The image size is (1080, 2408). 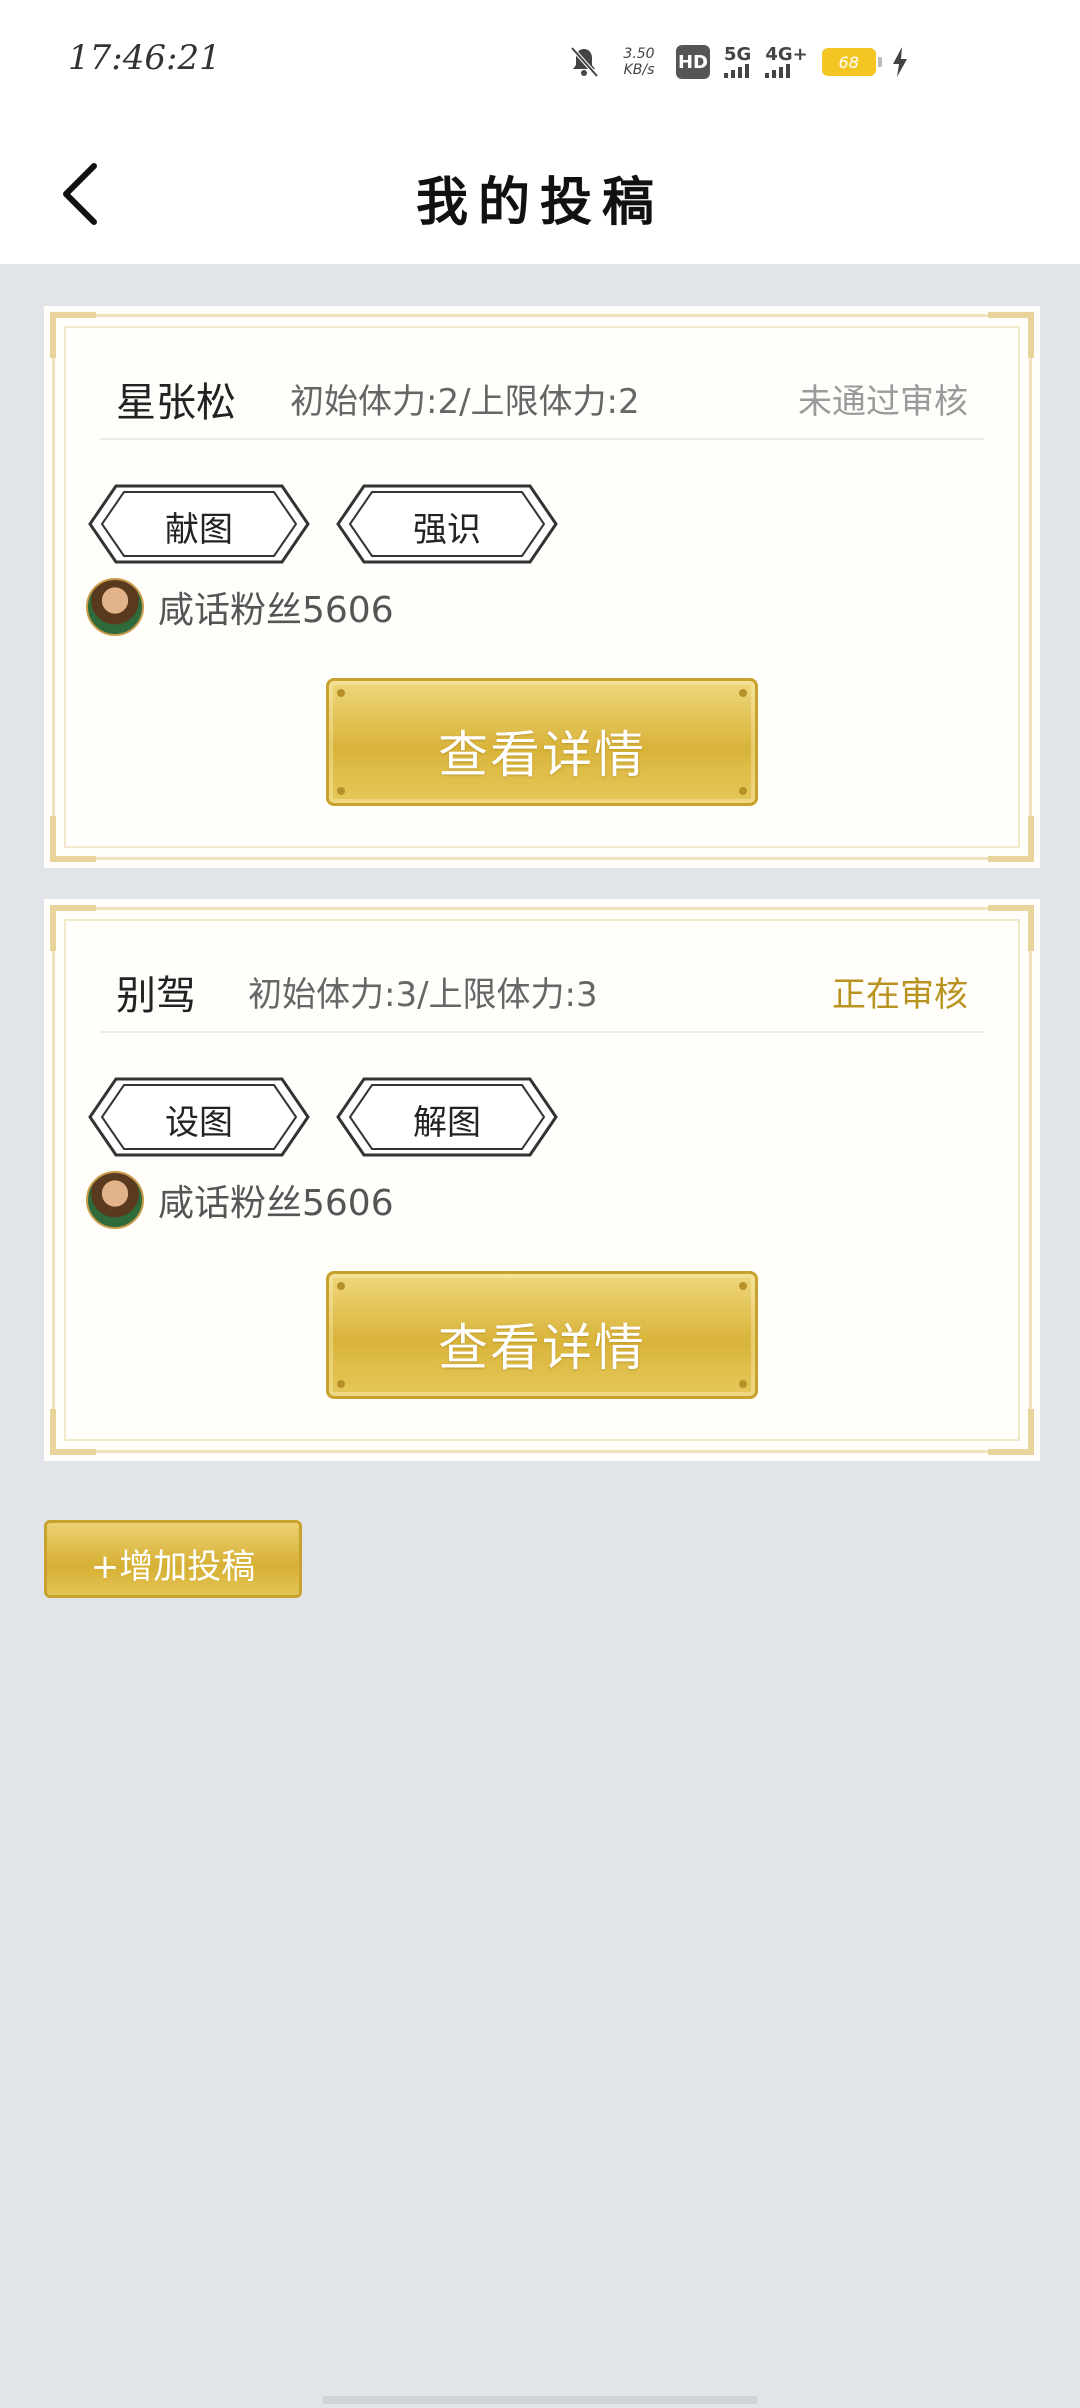 What do you see at coordinates (900, 995) in the screenshot?
I see `review-status: 正在审核` at bounding box center [900, 995].